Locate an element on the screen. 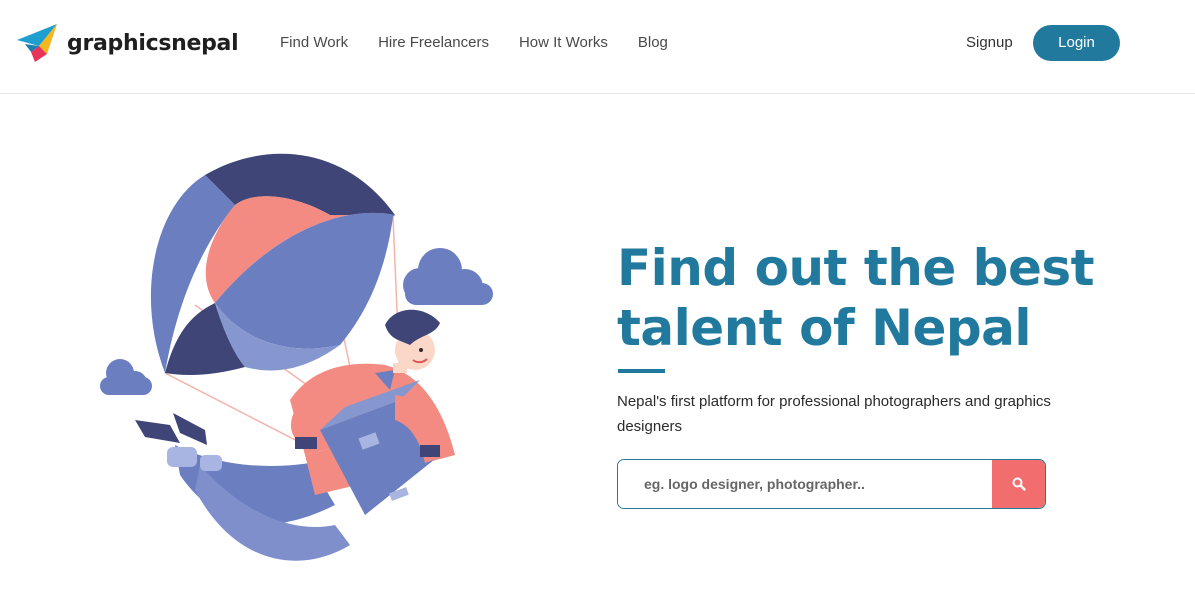  hero-title-line-2: talent of Nepal is located at coordinates (824, 328).